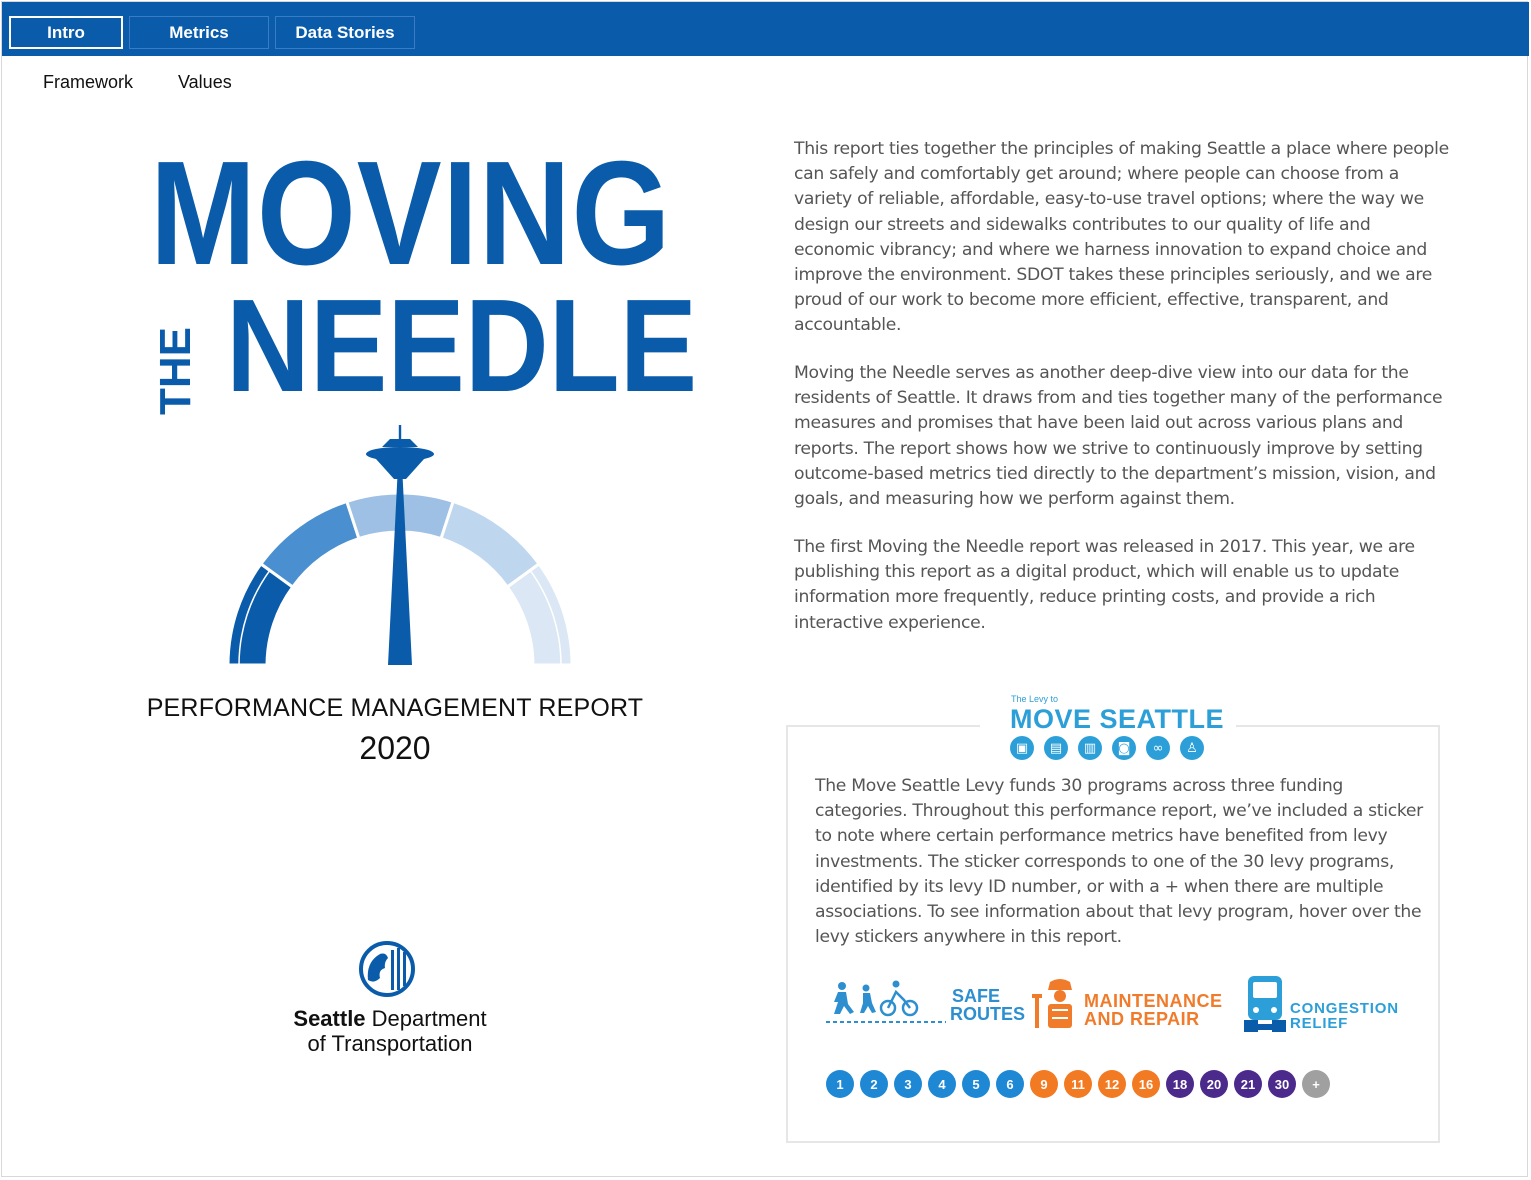 Image resolution: width=1531 pixels, height=1180 pixels. I want to click on safe-routes-label: SAFE ROUTES, so click(988, 1005).